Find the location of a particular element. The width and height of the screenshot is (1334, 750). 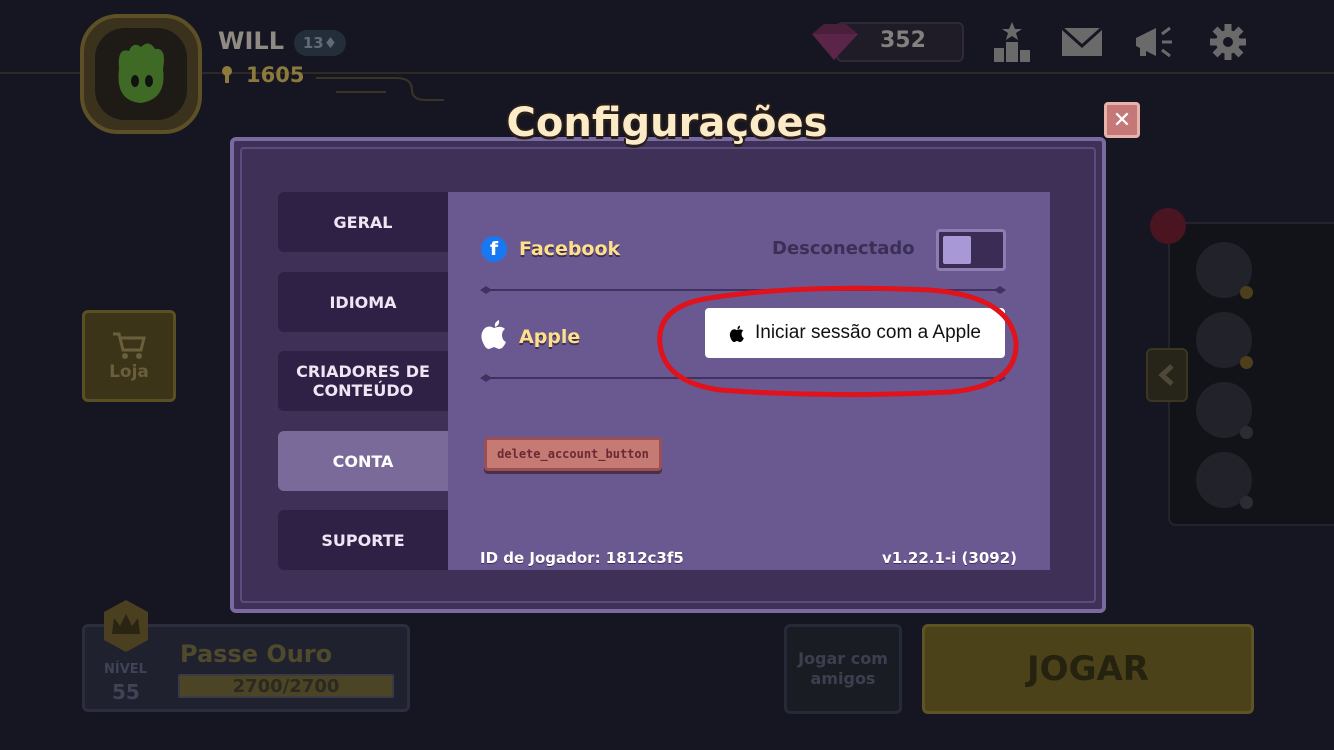

app-version: v1.22.1-i (3092) is located at coordinates (949, 558).